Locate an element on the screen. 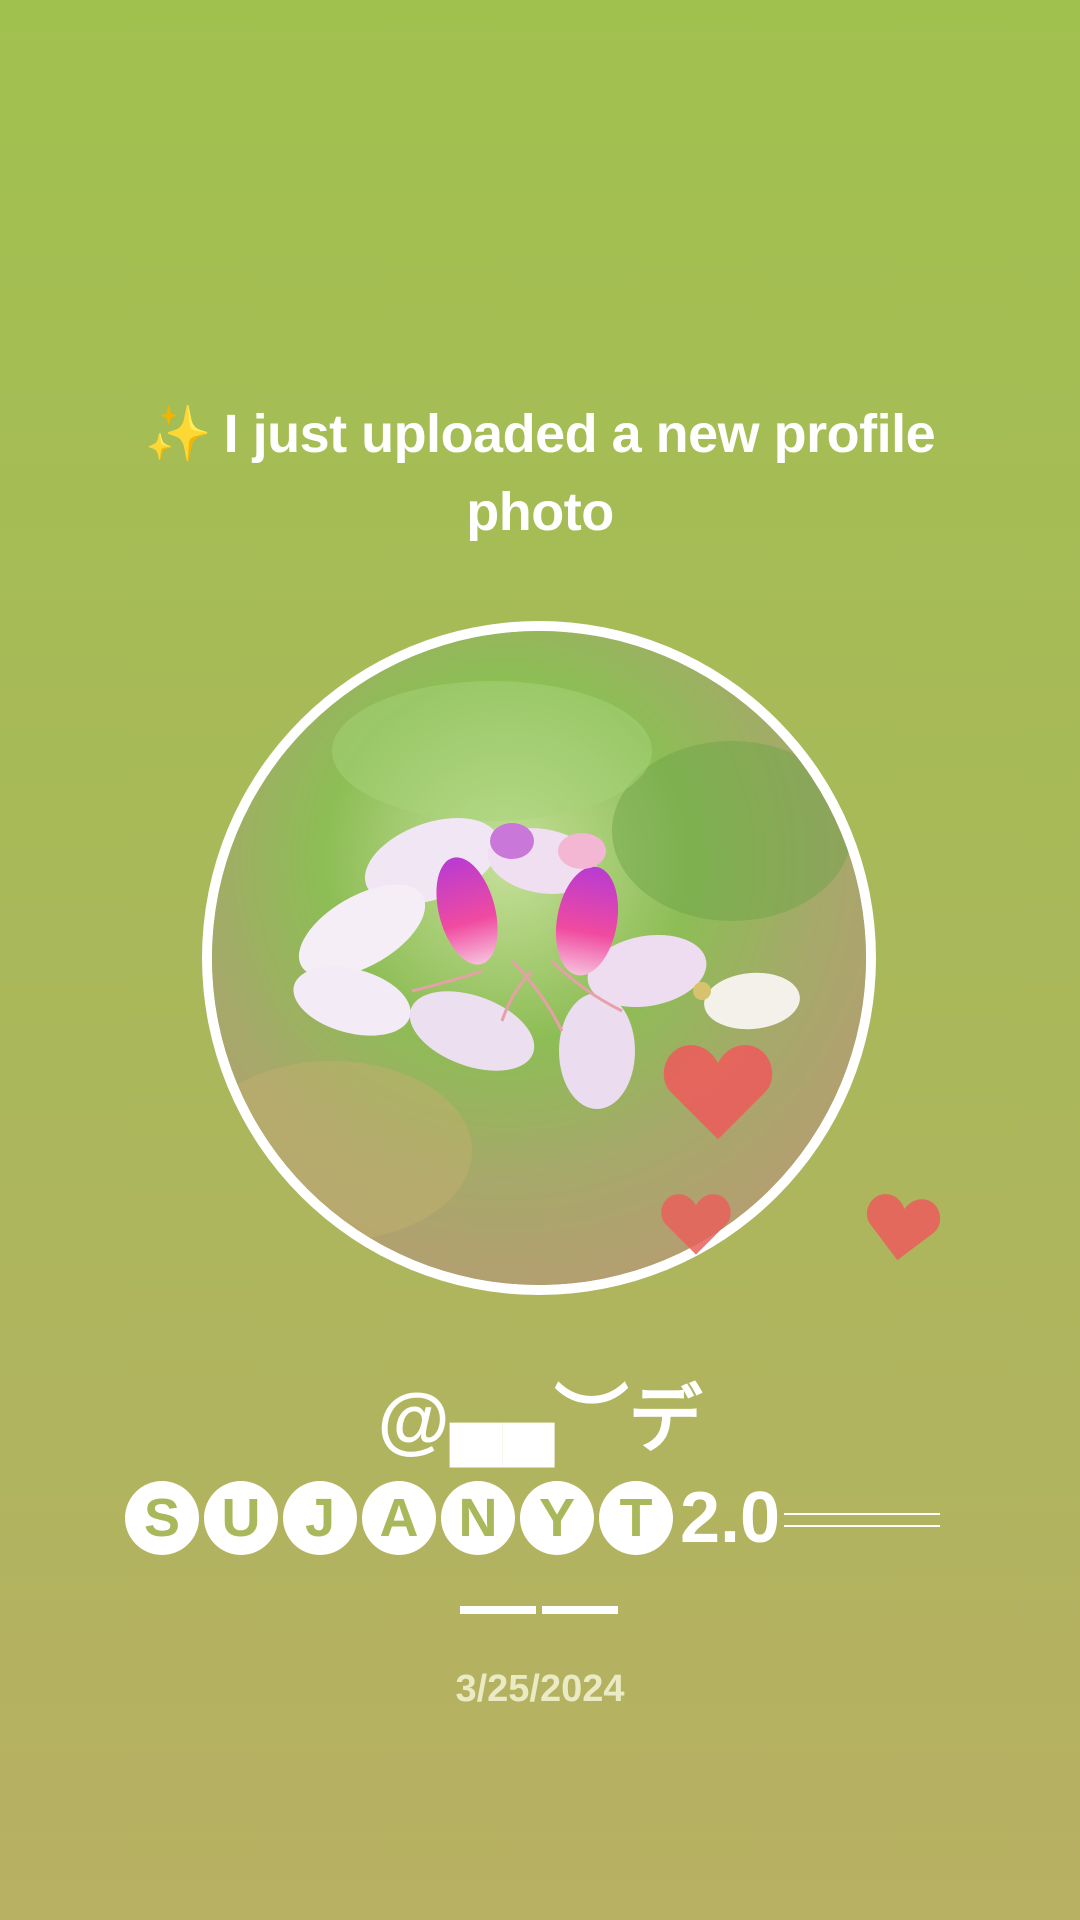 The image size is (1080, 1920). story-headline: ✨ I just uploaded a new profile photo is located at coordinates (540, 473).